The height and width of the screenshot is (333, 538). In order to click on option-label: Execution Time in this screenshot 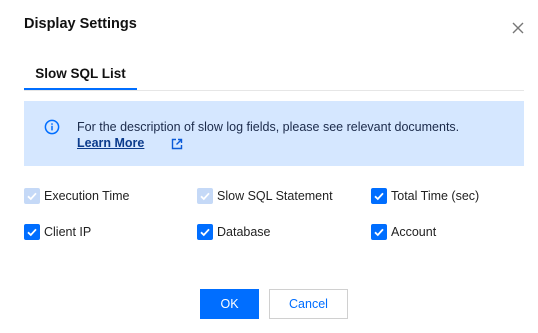, I will do `click(87, 196)`.